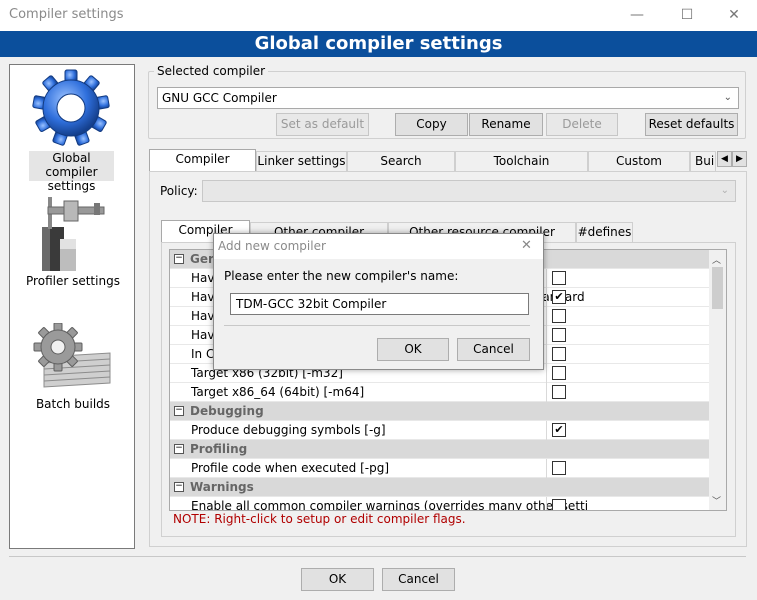 Image resolution: width=757 pixels, height=600 pixels. I want to click on nav-item-label: Global compiler settings, so click(71, 172).